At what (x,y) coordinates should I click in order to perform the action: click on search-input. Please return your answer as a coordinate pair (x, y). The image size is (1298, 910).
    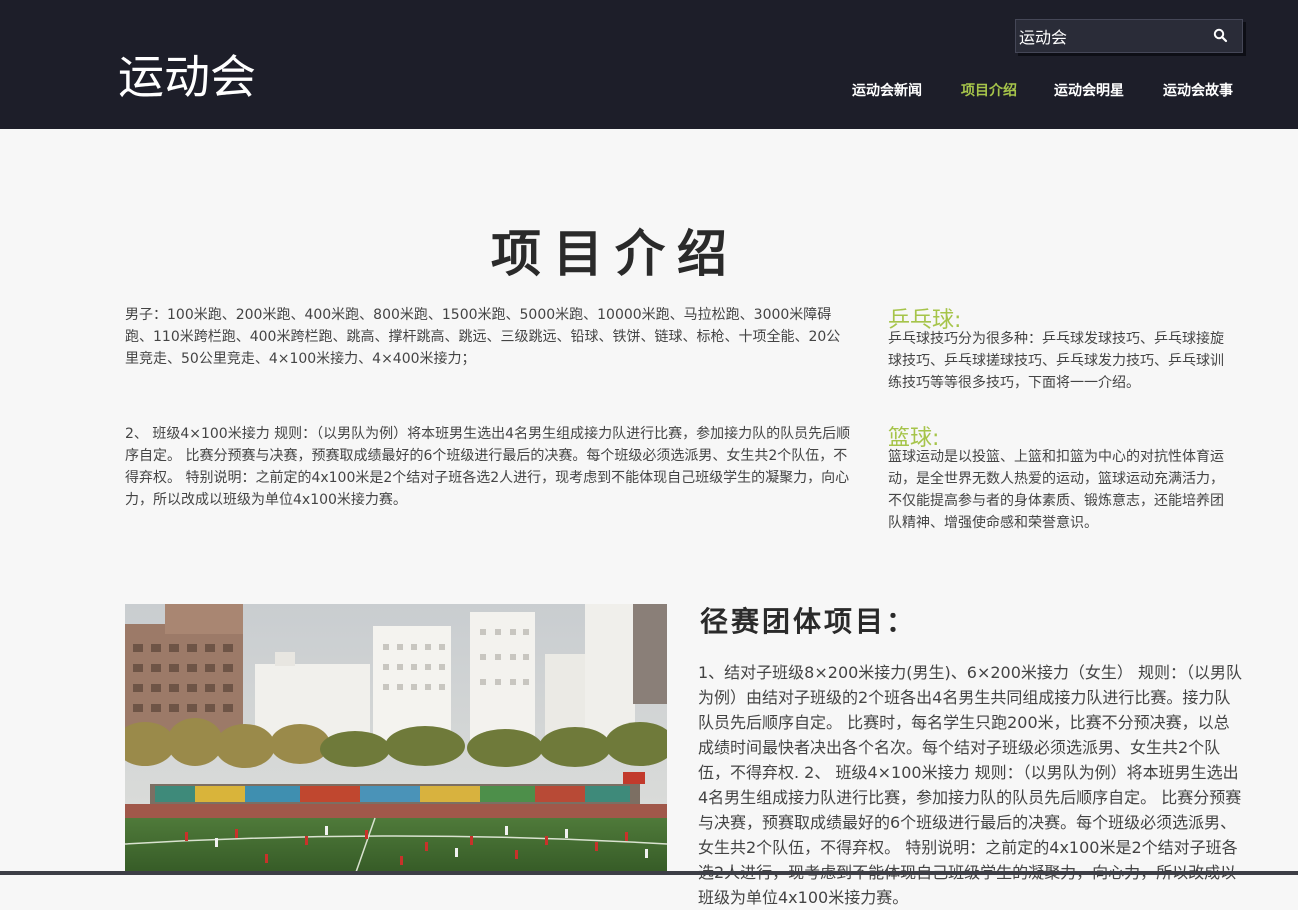
    Looking at the image, I should click on (1111, 36).